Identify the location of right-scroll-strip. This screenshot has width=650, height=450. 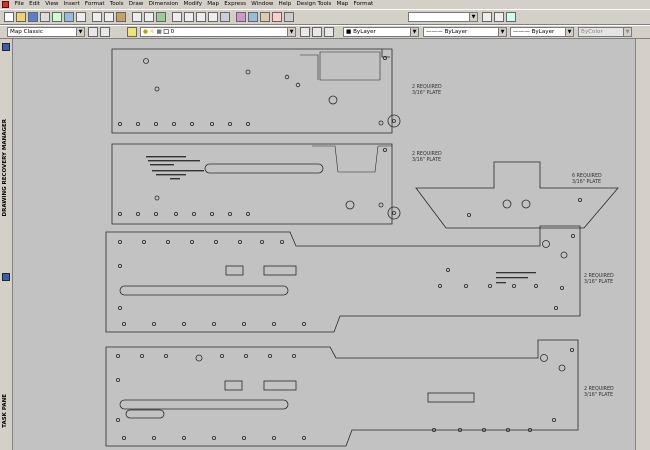
(642, 244).